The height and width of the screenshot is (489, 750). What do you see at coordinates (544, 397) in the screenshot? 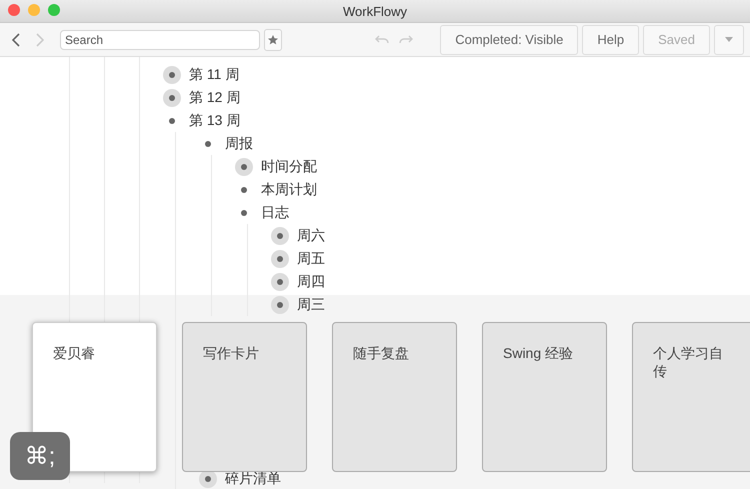
I see `document-card: Swing 经验` at bounding box center [544, 397].